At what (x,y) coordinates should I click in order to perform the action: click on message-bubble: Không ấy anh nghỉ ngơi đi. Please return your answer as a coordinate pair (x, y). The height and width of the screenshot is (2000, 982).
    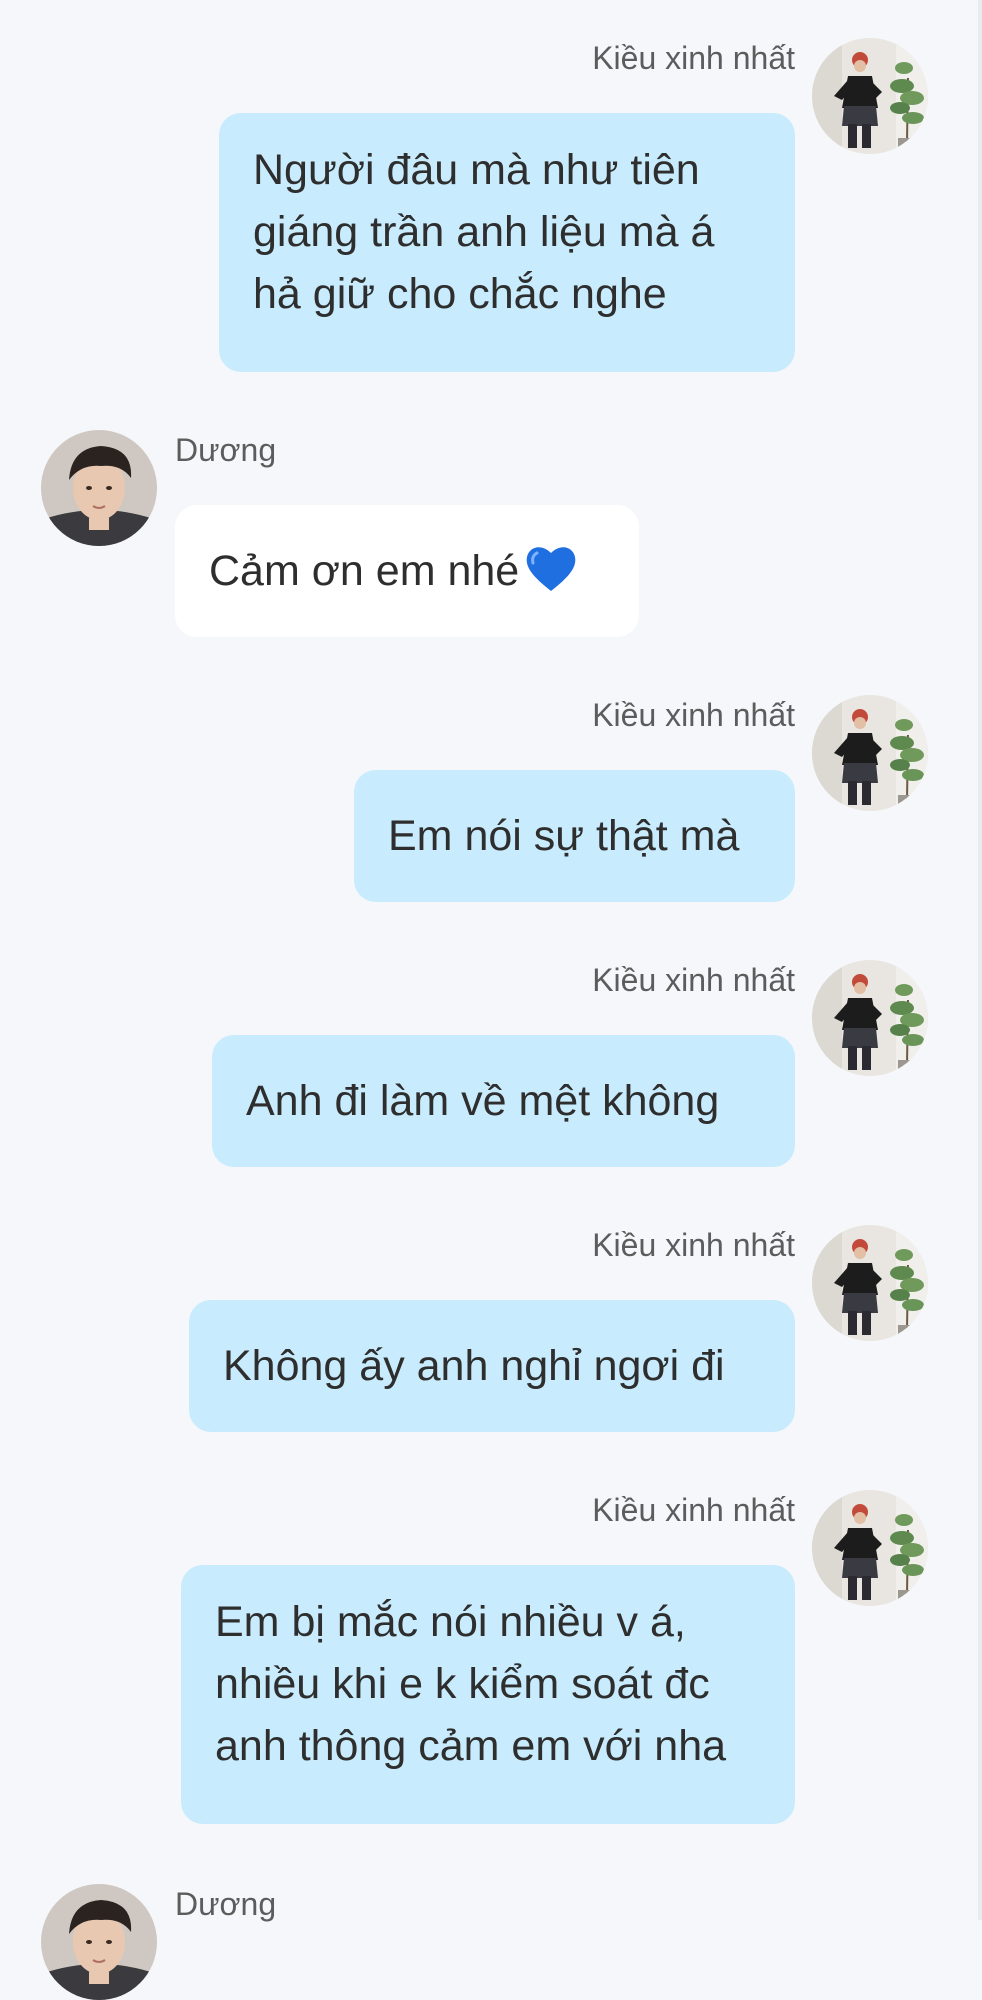
    Looking at the image, I should click on (492, 1366).